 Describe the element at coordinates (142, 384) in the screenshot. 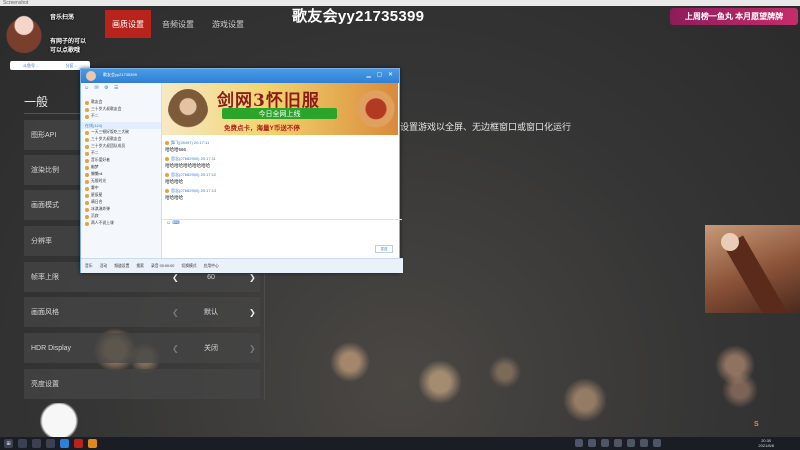

I see `setting-row-brightness: 亮度设置` at that location.